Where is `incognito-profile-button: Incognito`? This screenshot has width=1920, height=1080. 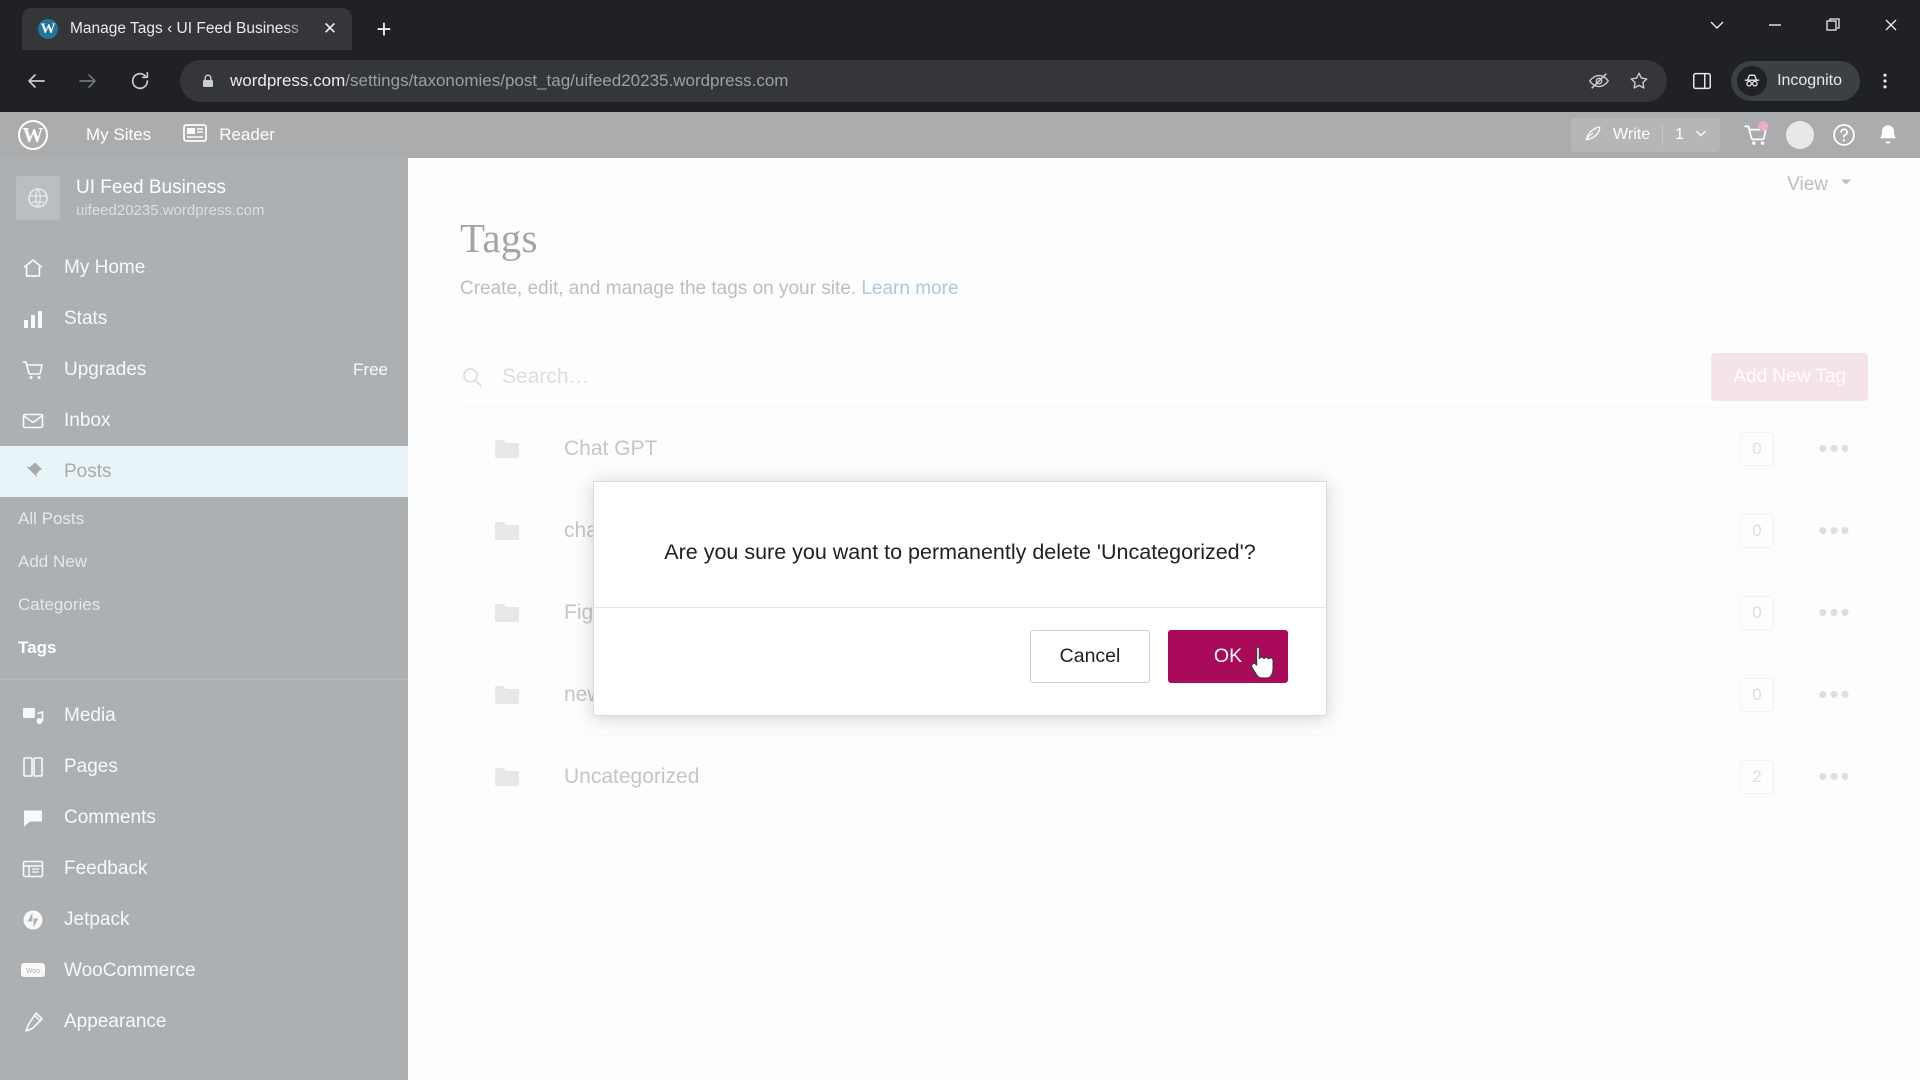
incognito-profile-button: Incognito is located at coordinates (1795, 81).